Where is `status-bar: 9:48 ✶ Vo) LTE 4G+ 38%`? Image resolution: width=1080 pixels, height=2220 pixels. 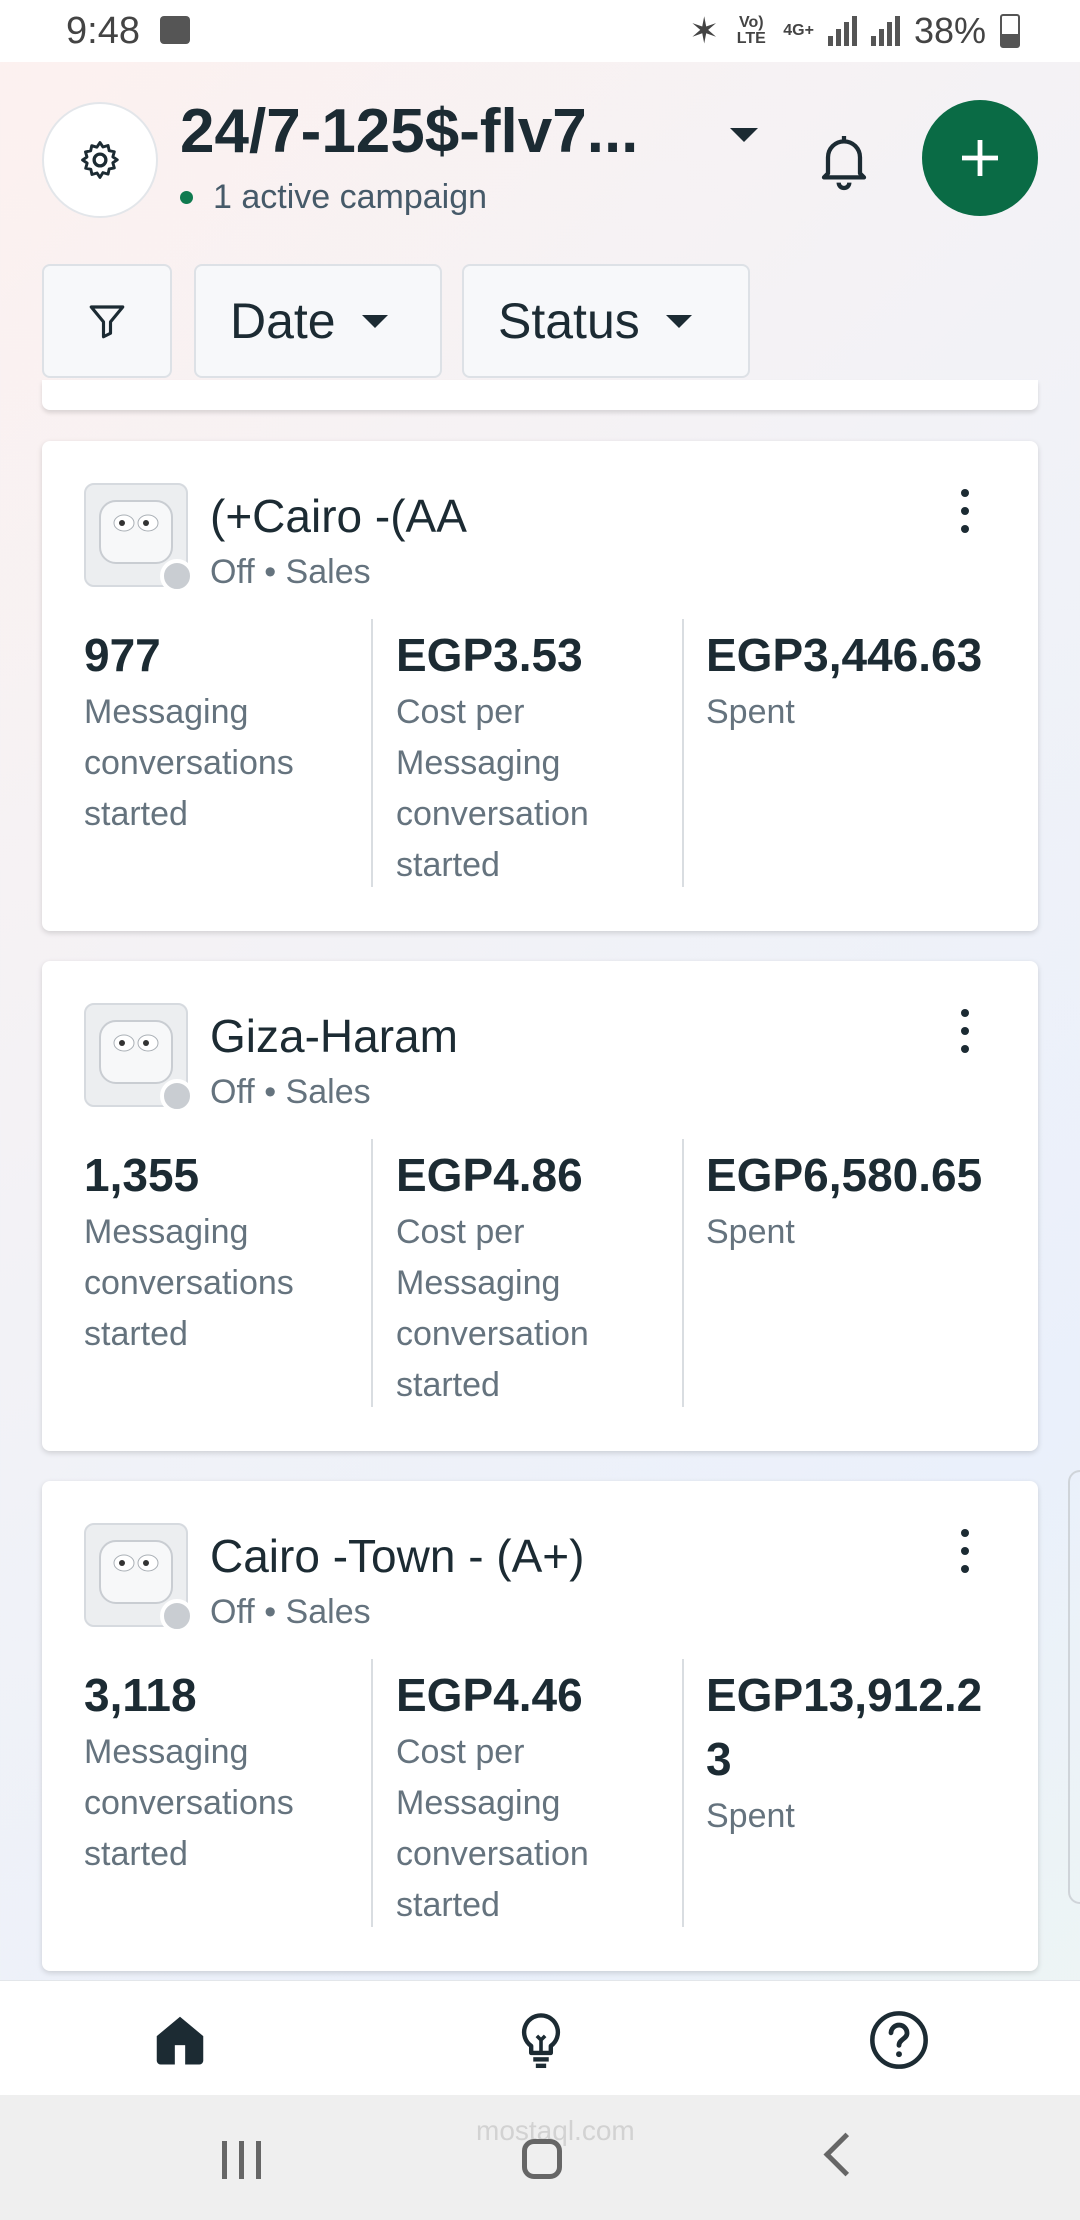
status-bar: 9:48 ✶ Vo) LTE 4G+ 38% is located at coordinates (540, 31).